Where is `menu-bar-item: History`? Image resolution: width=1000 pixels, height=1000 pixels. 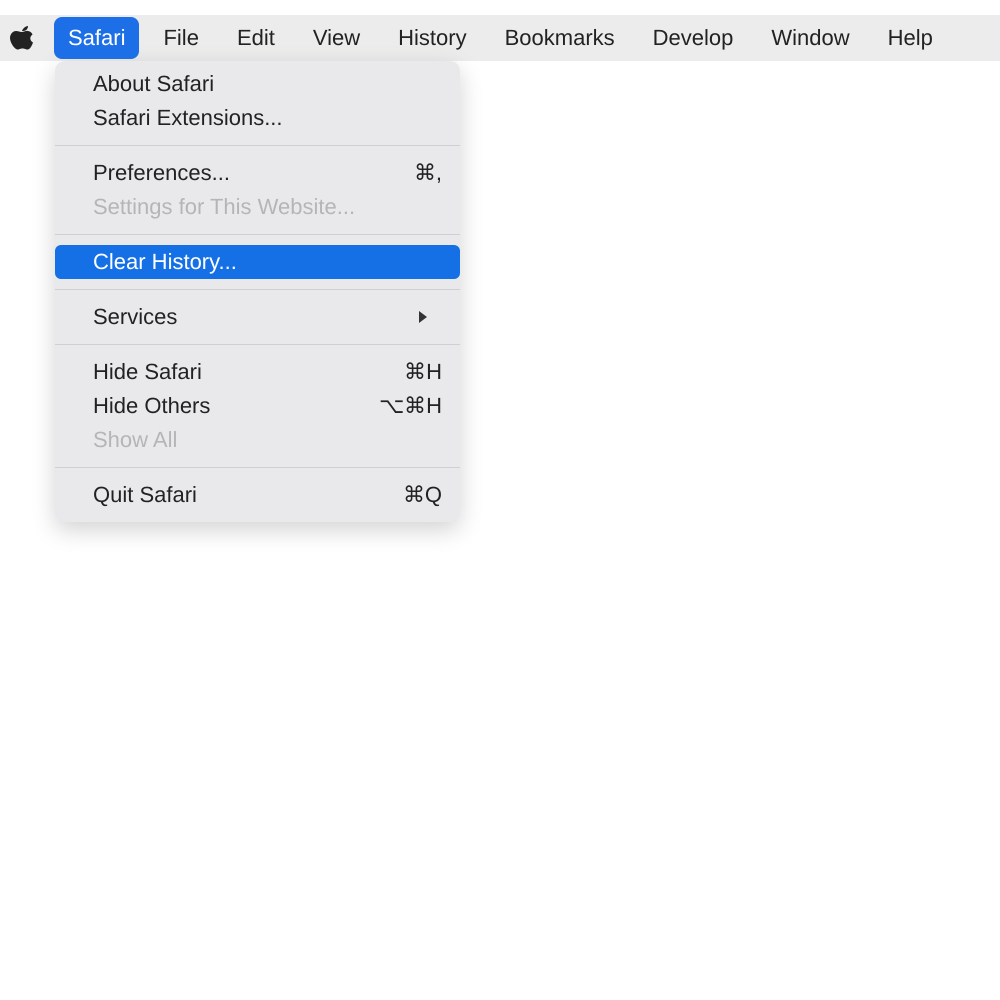 menu-bar-item: History is located at coordinates (432, 38).